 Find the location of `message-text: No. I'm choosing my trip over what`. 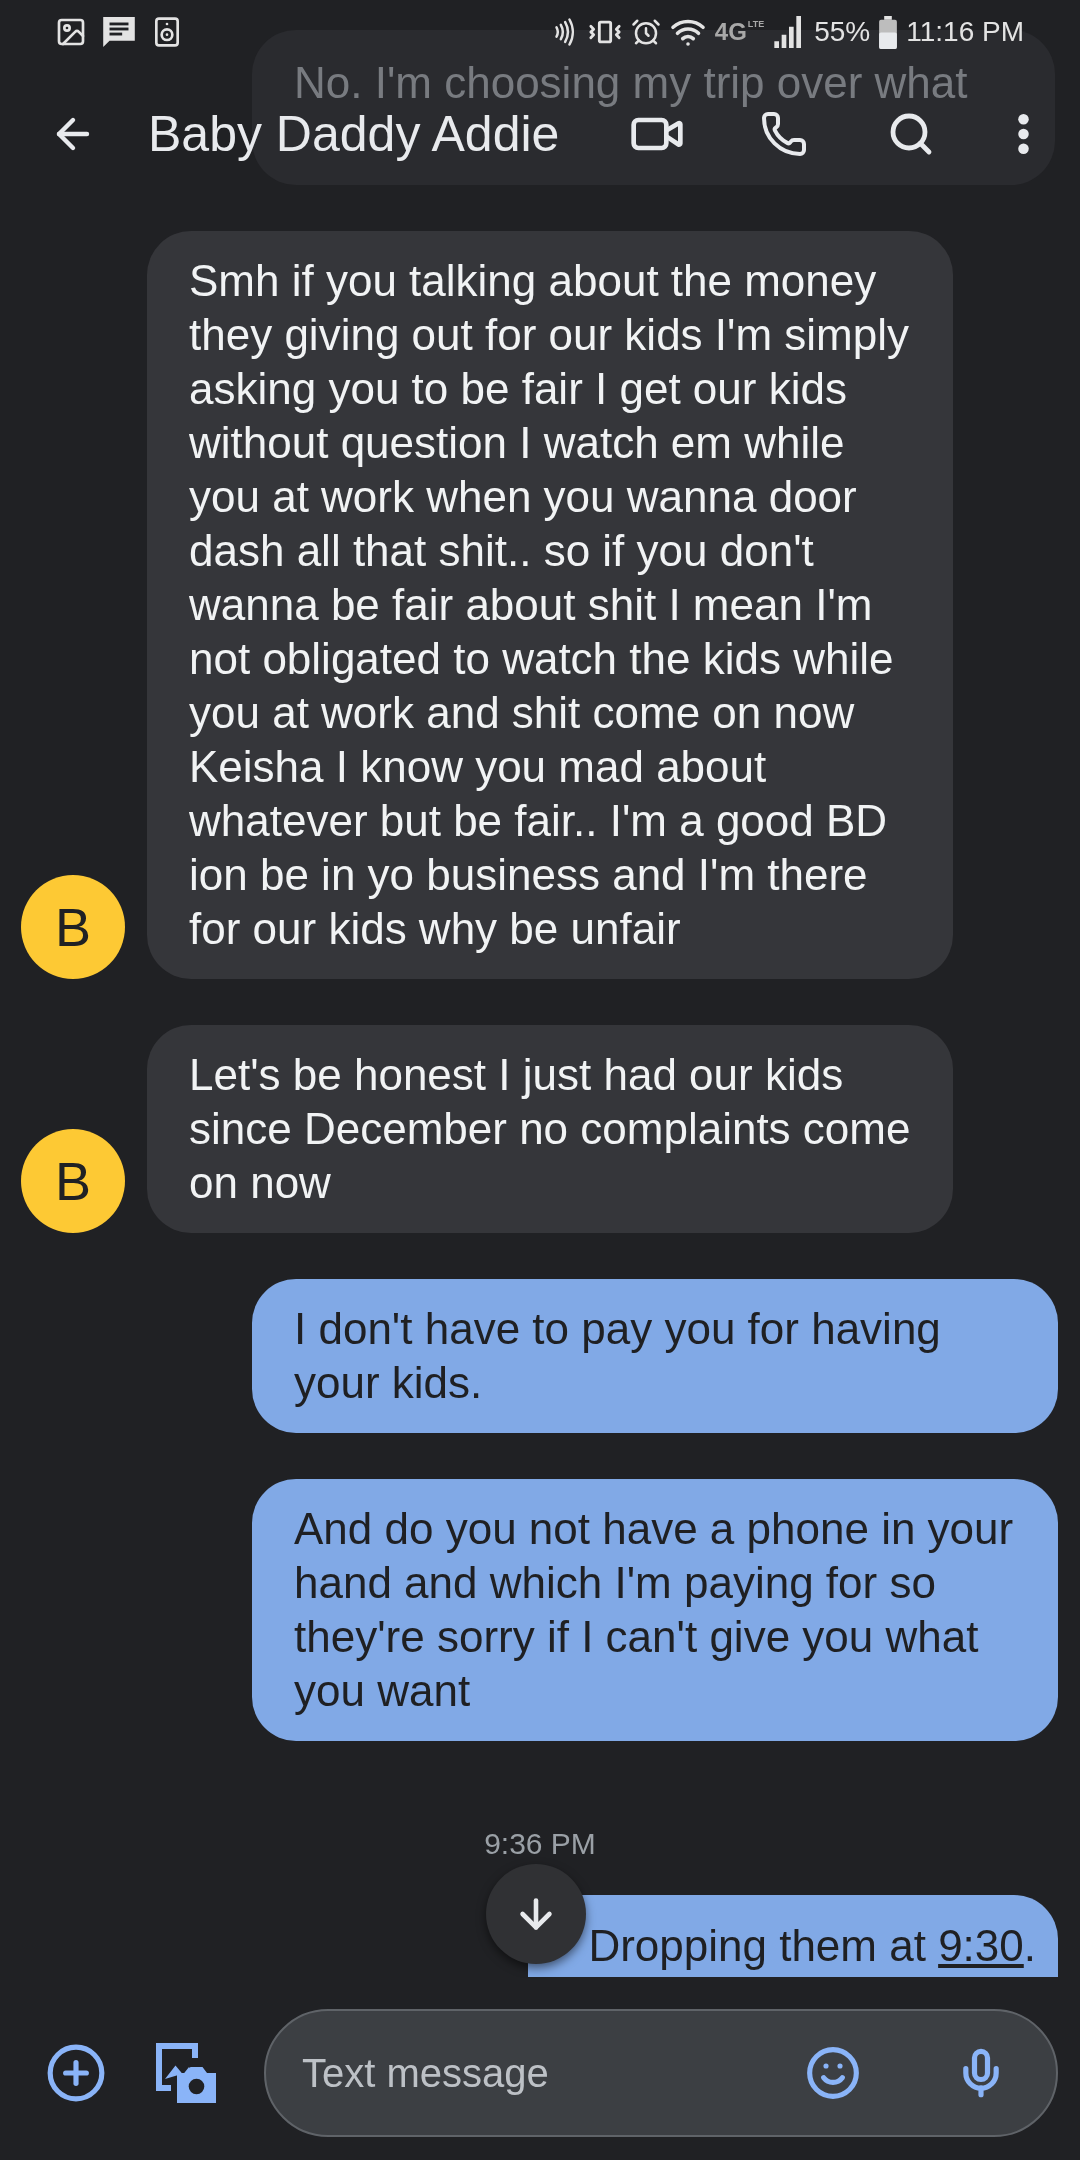

message-text: No. I'm choosing my trip over what is located at coordinates (631, 83).